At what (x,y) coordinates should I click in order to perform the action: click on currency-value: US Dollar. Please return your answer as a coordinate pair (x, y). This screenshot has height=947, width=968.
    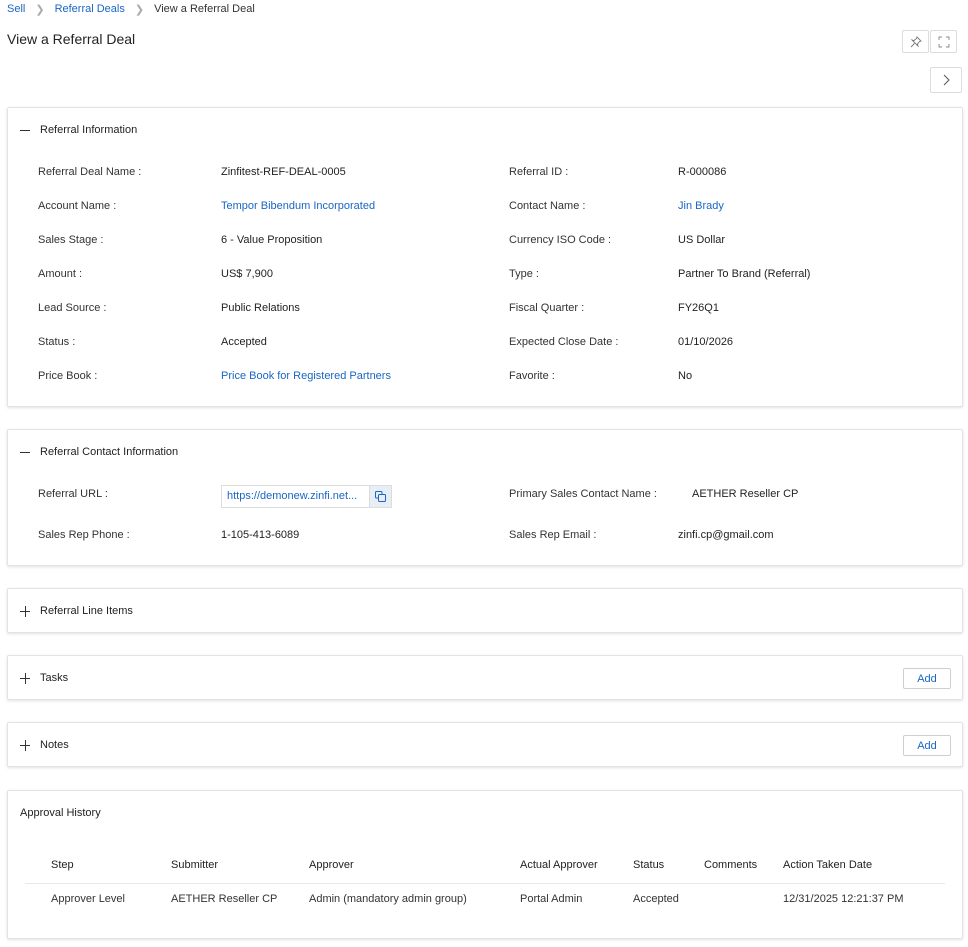
    Looking at the image, I should click on (702, 240).